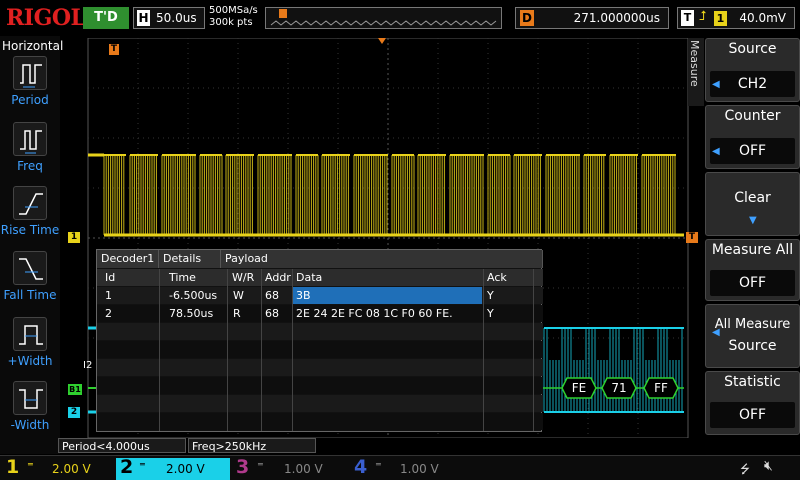  What do you see at coordinates (108, 313) in the screenshot?
I see `row-id: 2` at bounding box center [108, 313].